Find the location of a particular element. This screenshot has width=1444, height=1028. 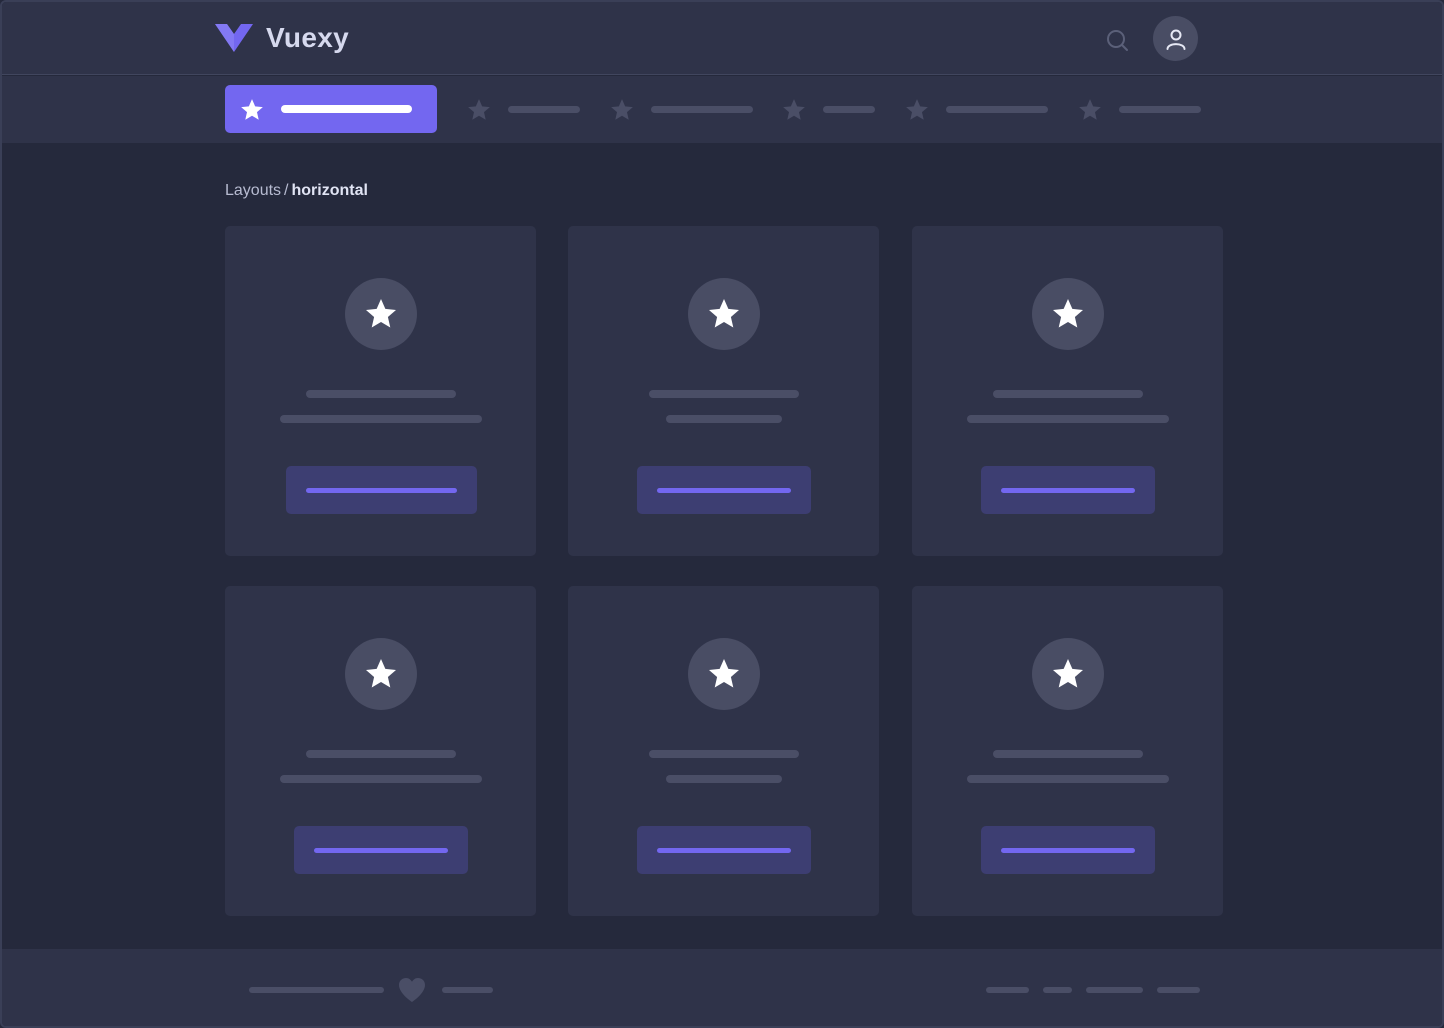

breadcrumb-current: horizontal is located at coordinates (329, 190).